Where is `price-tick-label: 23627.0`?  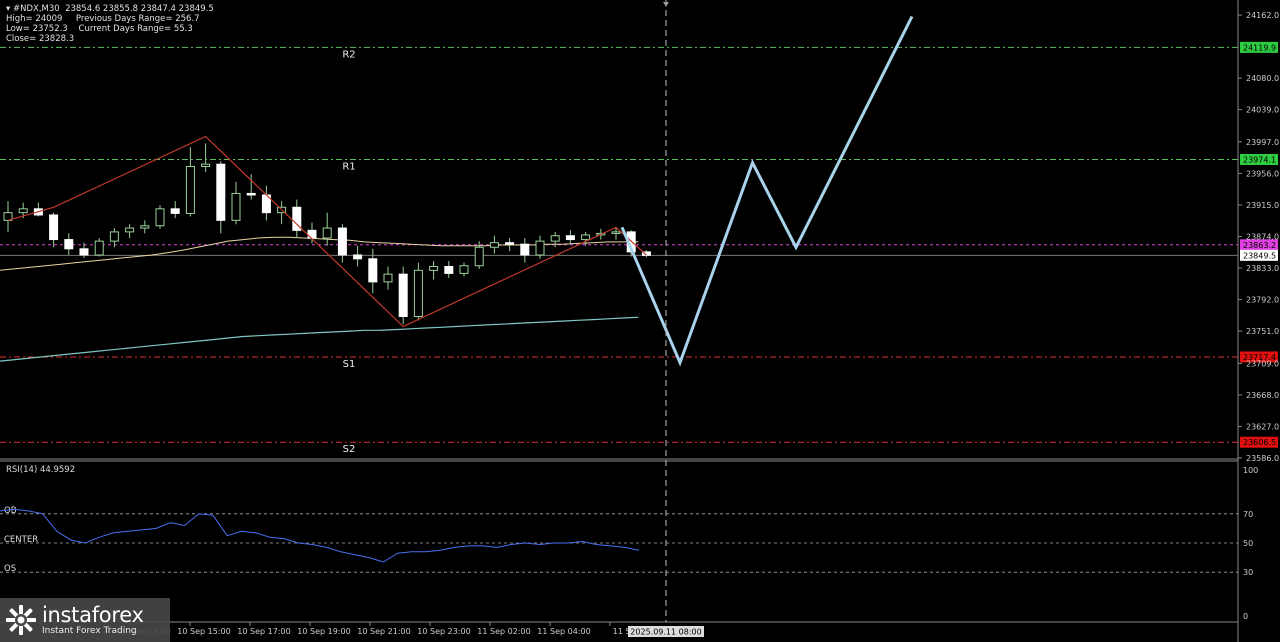
price-tick-label: 23627.0 is located at coordinates (1262, 426).